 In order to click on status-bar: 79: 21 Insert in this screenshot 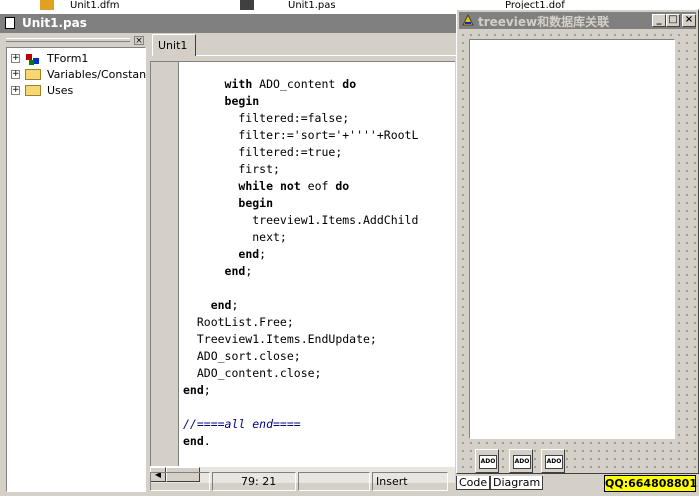, I will do `click(305, 482)`.